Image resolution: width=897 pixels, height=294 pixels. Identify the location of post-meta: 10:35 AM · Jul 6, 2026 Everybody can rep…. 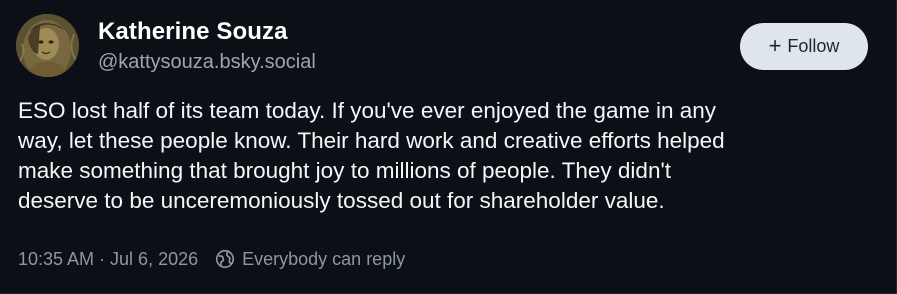
(211, 259).